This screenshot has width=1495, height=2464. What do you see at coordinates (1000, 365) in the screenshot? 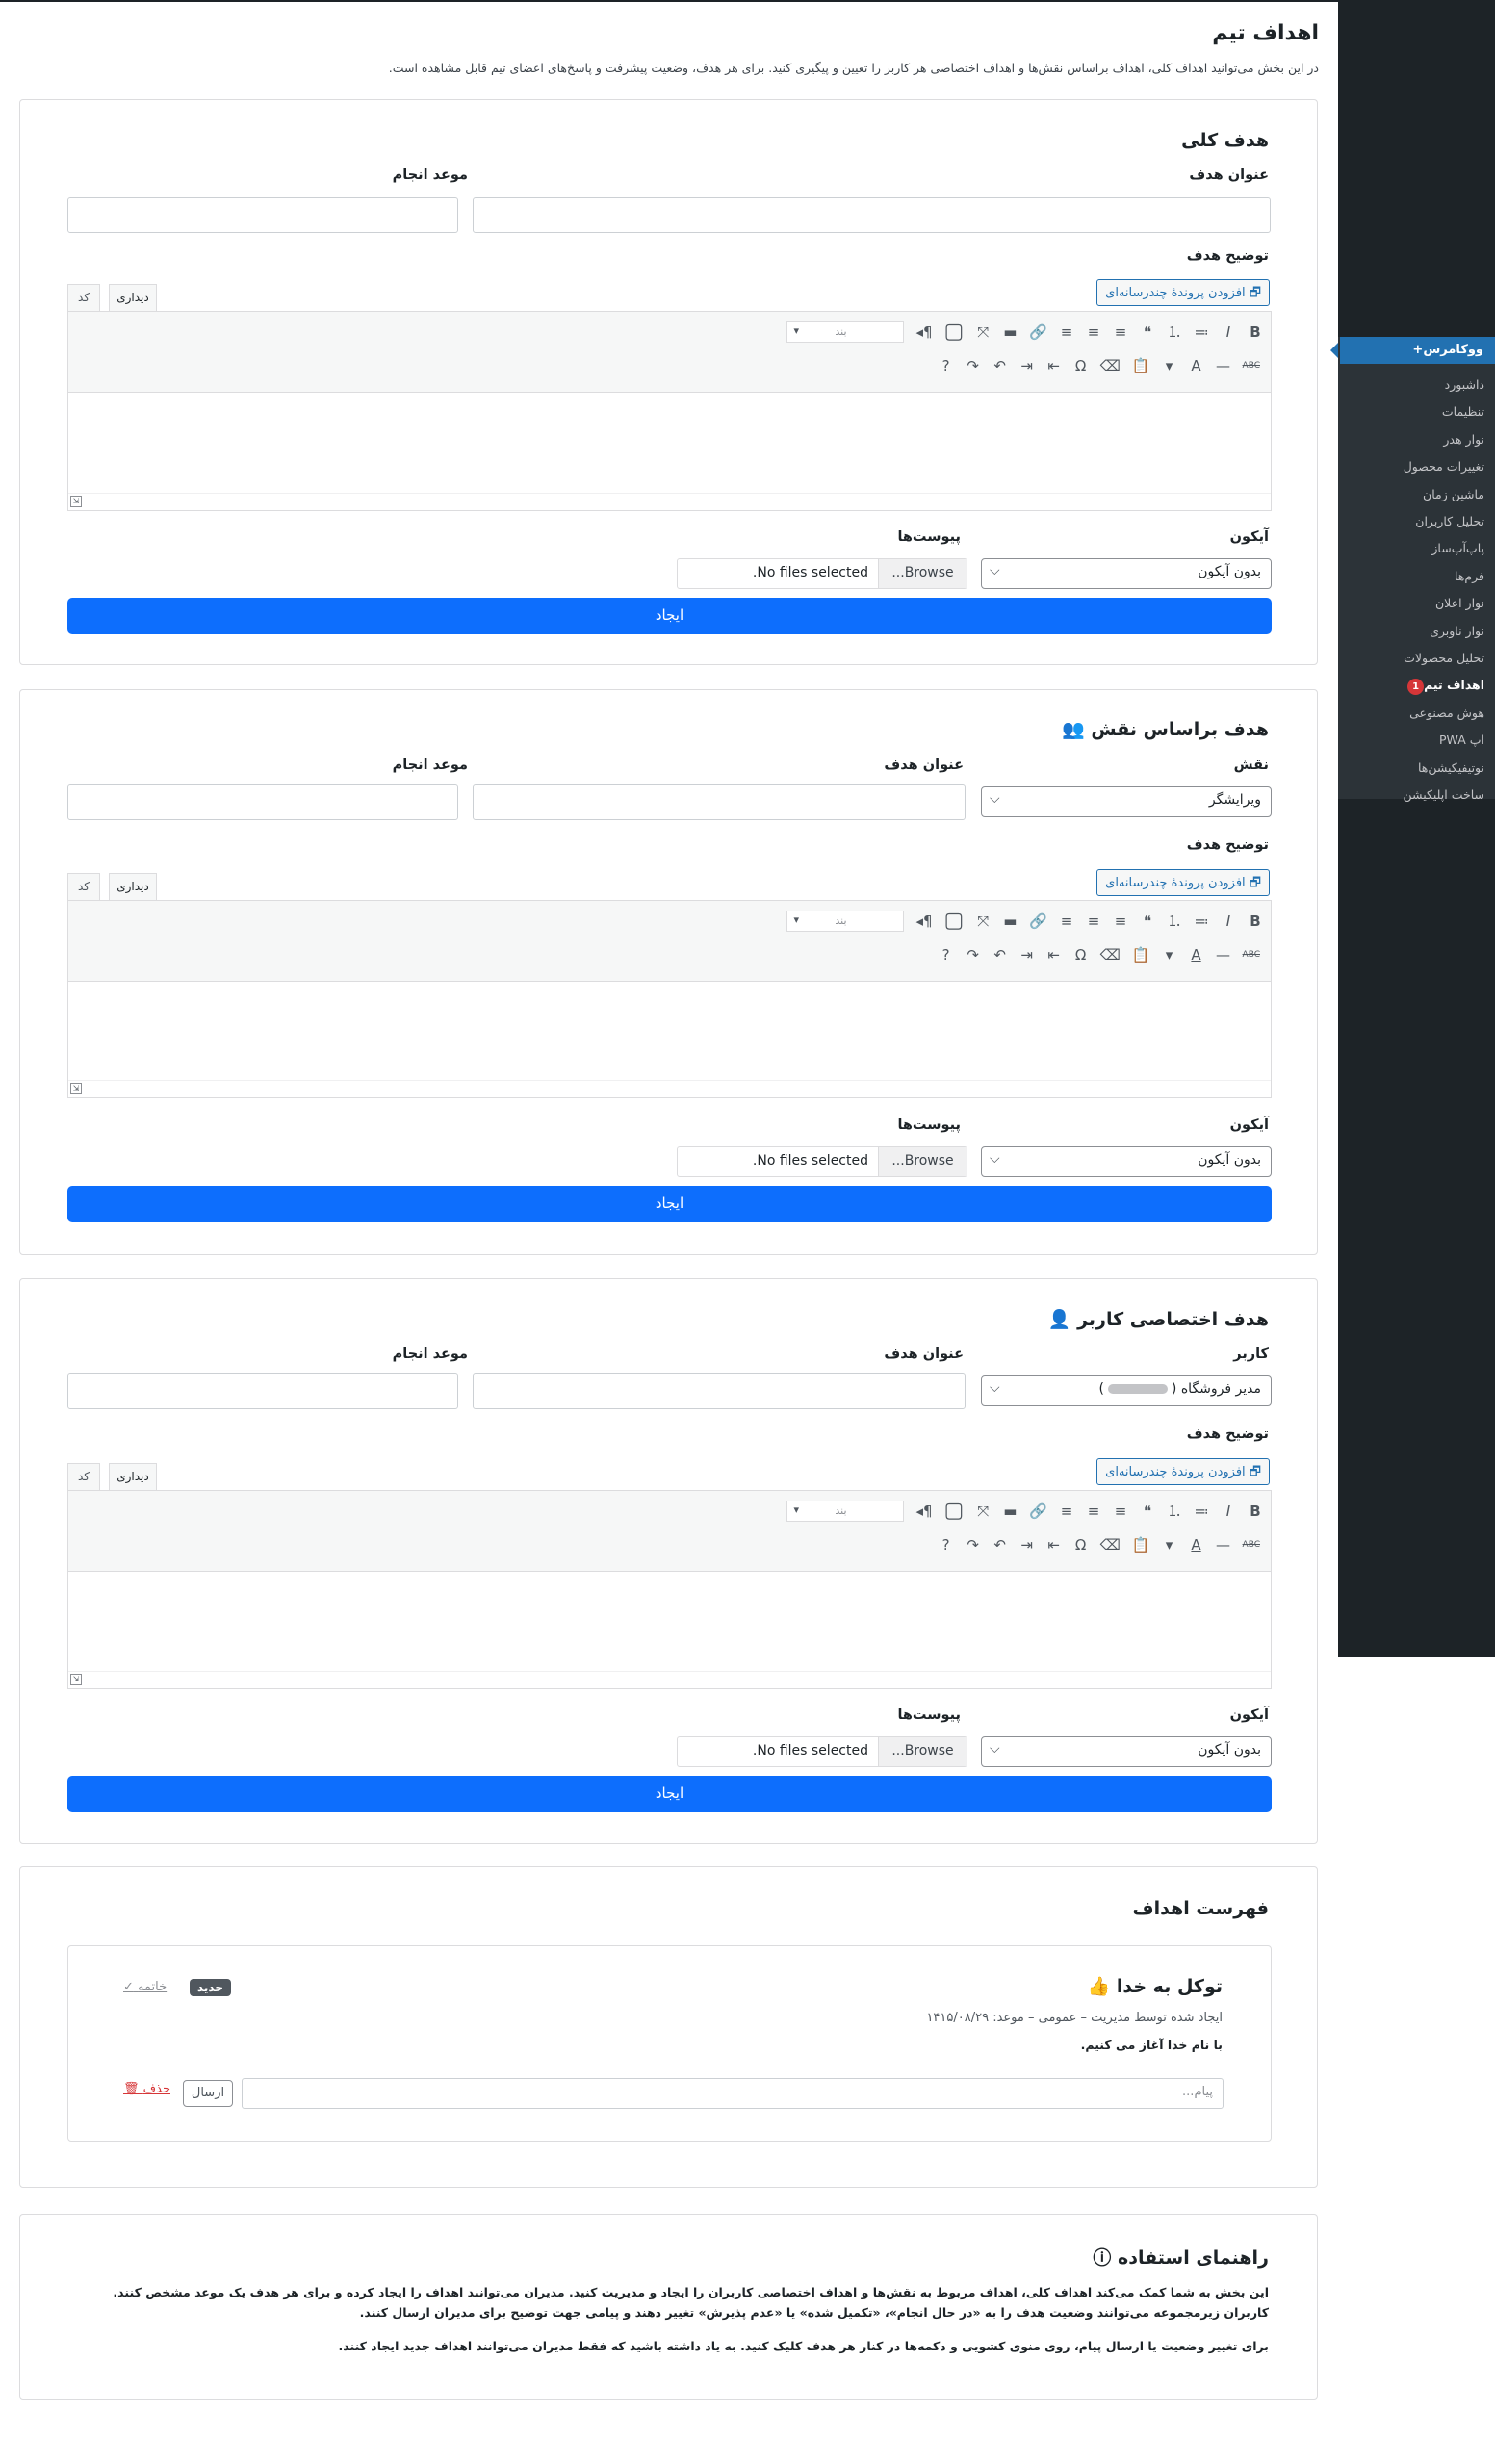
I see `toolbar-button-icon: ↶` at bounding box center [1000, 365].